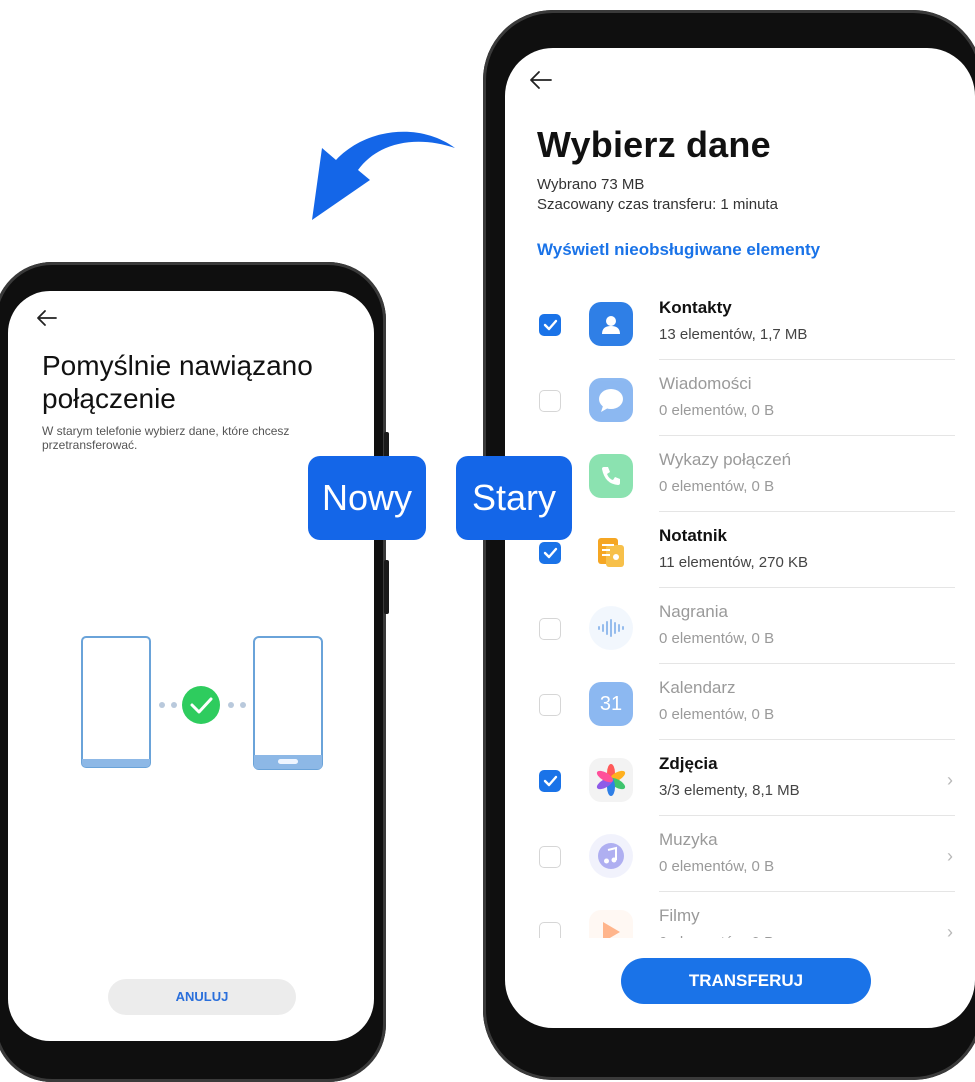  What do you see at coordinates (386, 587) in the screenshot?
I see `power-button` at bounding box center [386, 587].